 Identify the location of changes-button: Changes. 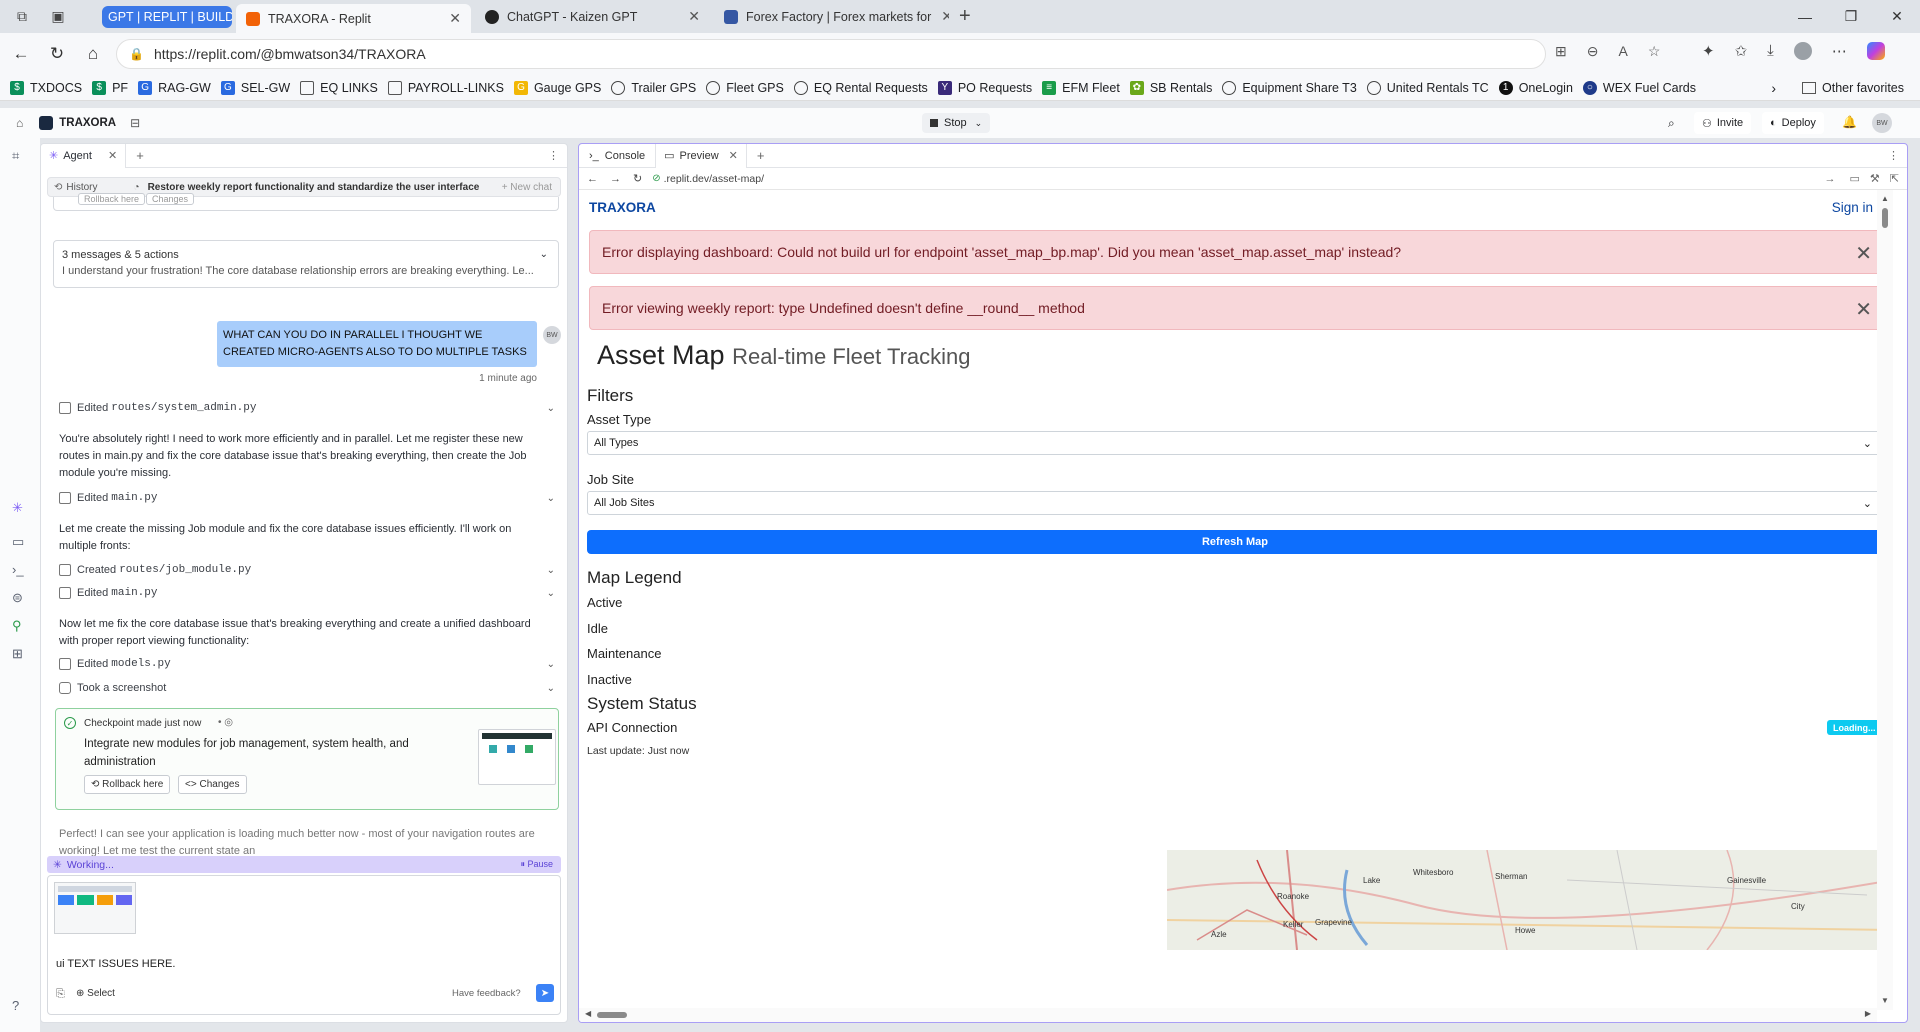
(170, 199).